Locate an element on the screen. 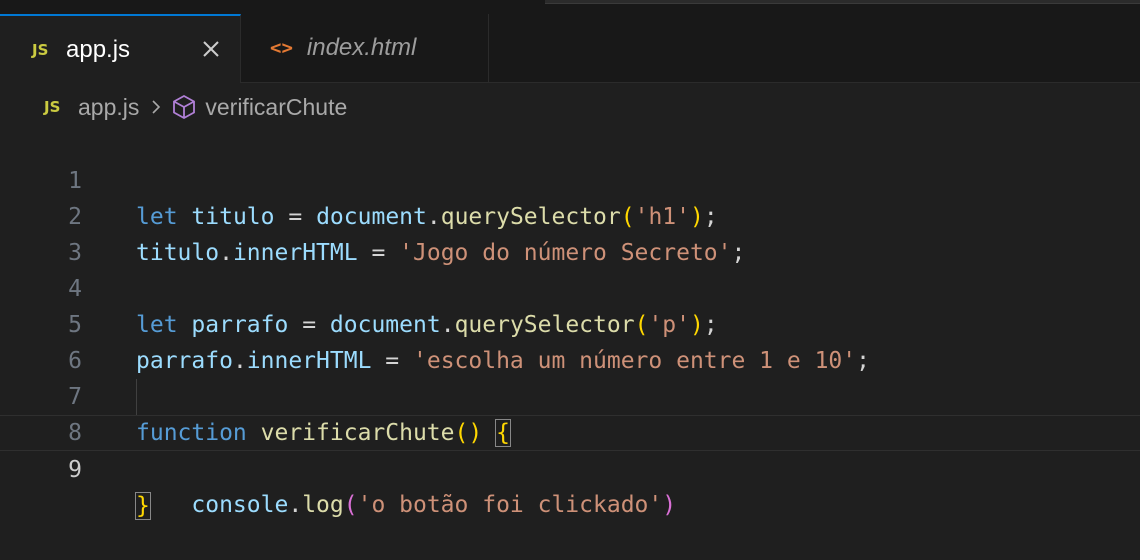 The width and height of the screenshot is (1140, 560). tab-index-html: <> index.html is located at coordinates (365, 48).